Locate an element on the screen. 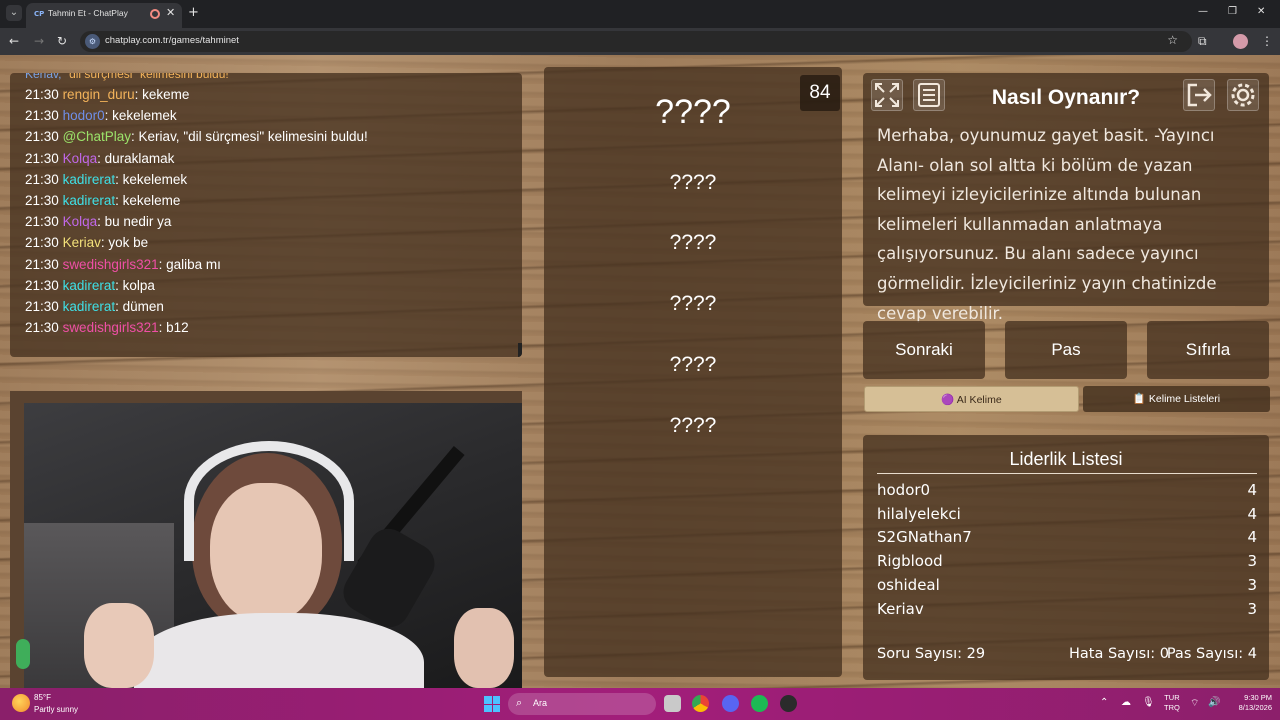 The height and width of the screenshot is (720, 1280). secret-word: ???? is located at coordinates (693, 112).